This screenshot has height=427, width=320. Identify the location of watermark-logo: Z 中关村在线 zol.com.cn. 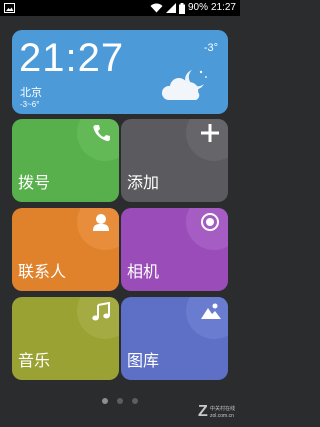
(217, 412).